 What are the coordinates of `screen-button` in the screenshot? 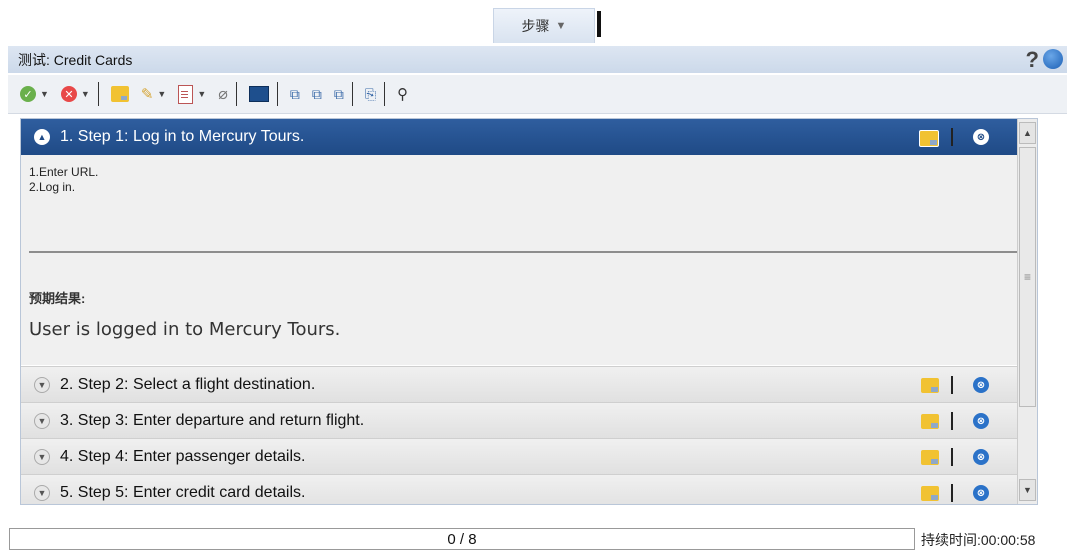 It's located at (258, 94).